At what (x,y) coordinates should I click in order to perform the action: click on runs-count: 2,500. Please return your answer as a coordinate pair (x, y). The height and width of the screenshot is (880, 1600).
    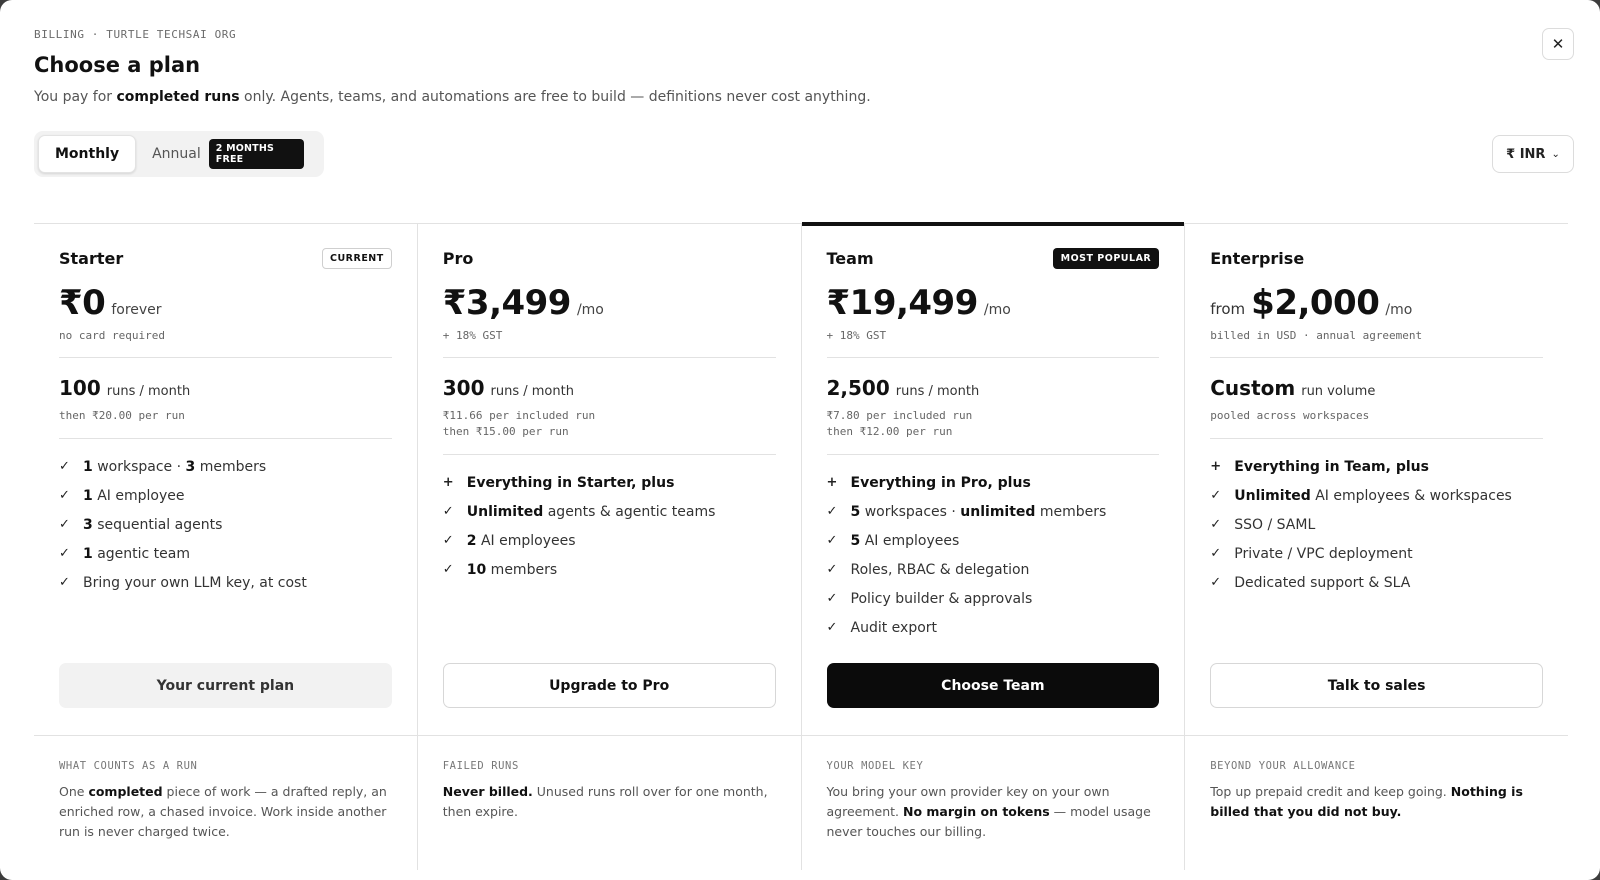
    Looking at the image, I should click on (858, 388).